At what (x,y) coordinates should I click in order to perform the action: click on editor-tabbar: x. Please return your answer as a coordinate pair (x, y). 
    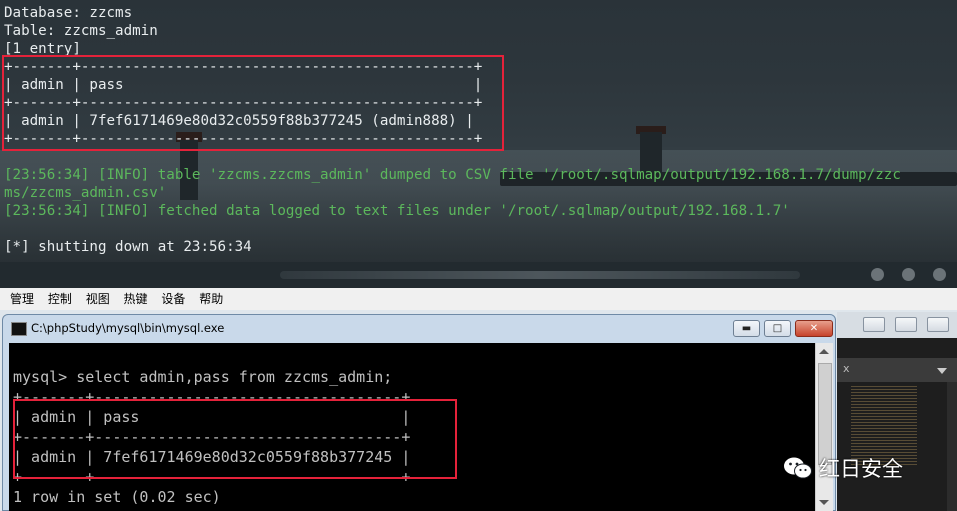
    Looking at the image, I should click on (897, 370).